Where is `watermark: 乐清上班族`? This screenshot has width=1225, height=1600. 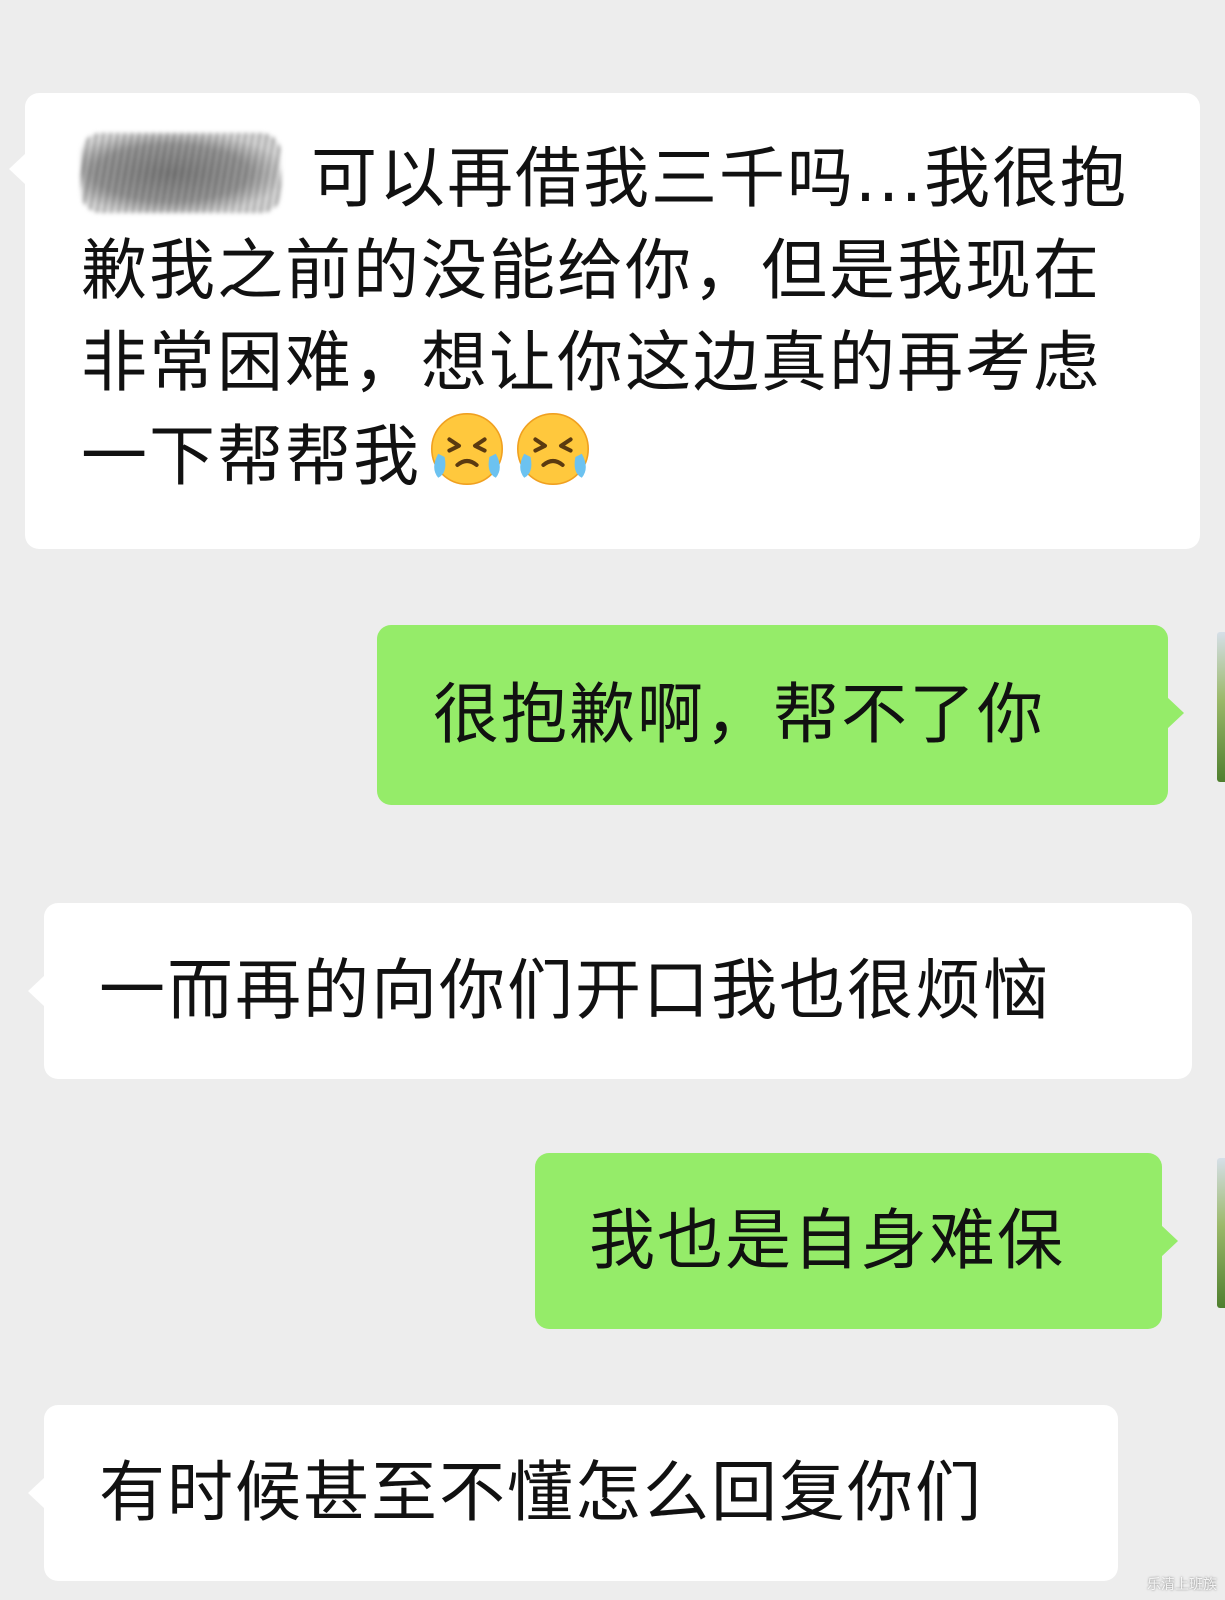 watermark: 乐清上班族 is located at coordinates (1182, 1585).